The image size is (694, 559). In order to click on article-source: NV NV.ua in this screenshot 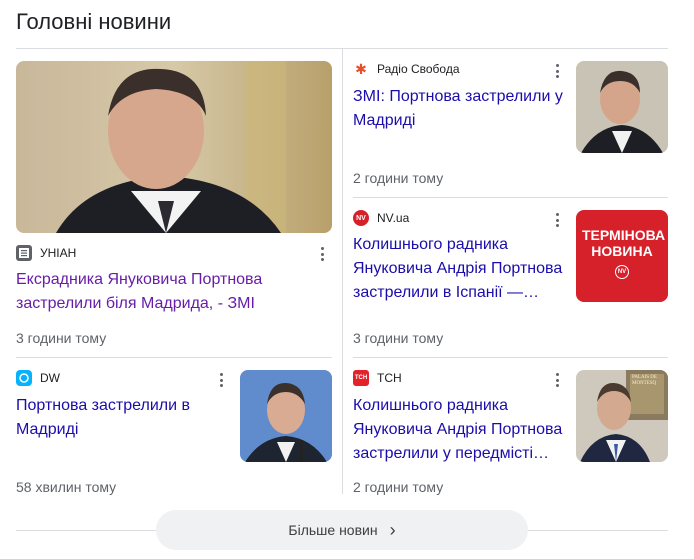, I will do `click(381, 218)`.